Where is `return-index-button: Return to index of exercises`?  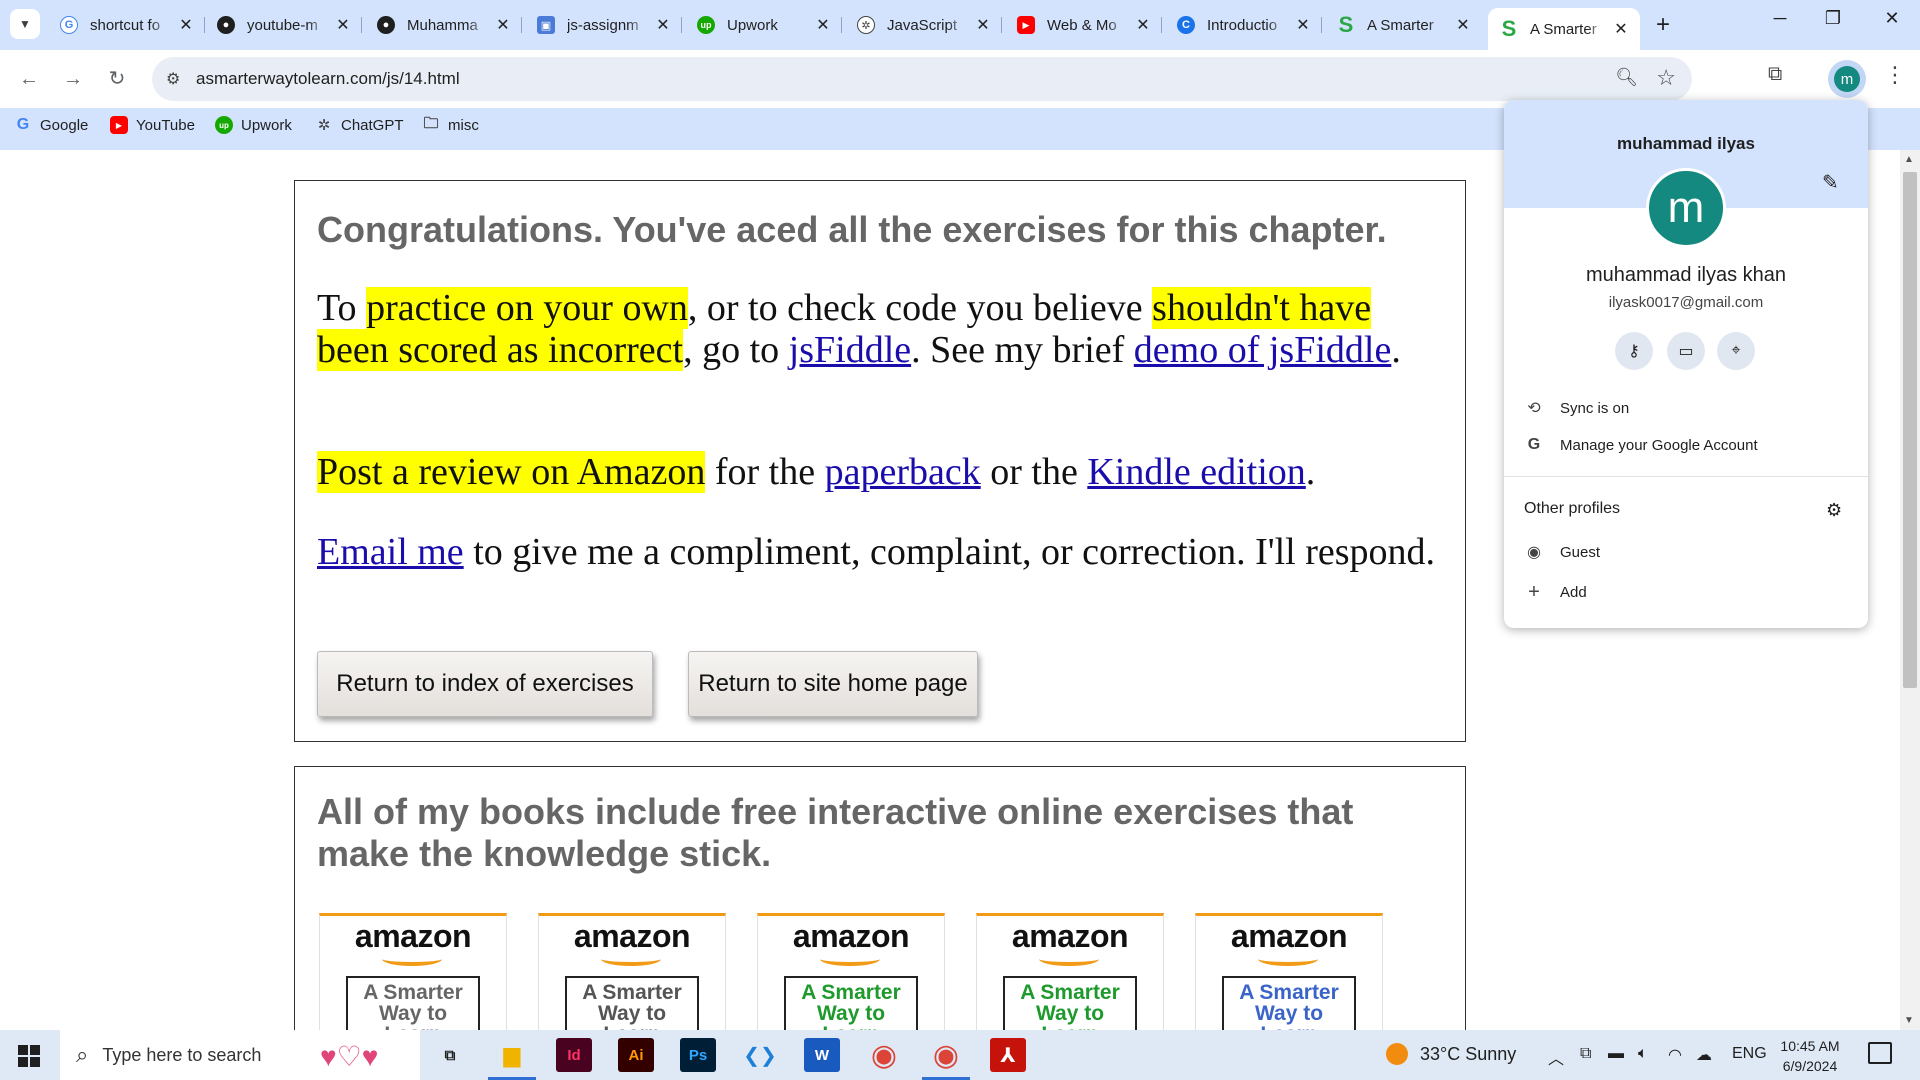 return-index-button: Return to index of exercises is located at coordinates (485, 684).